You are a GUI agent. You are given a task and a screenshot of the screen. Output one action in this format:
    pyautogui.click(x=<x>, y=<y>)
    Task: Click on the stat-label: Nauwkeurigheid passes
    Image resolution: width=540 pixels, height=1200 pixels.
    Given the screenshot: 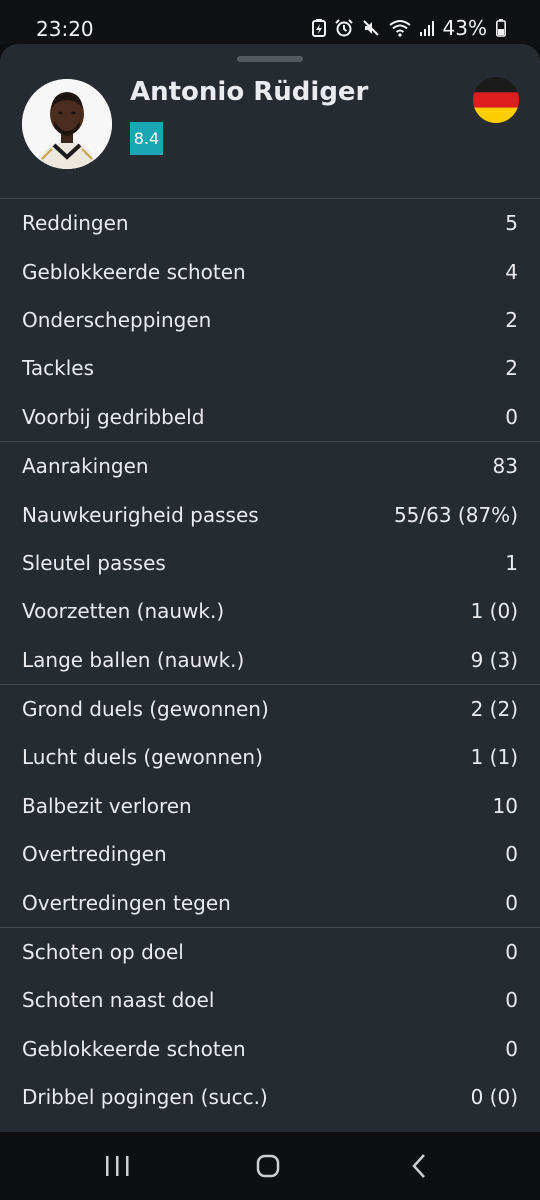 What is the action you would take?
    pyautogui.click(x=140, y=514)
    